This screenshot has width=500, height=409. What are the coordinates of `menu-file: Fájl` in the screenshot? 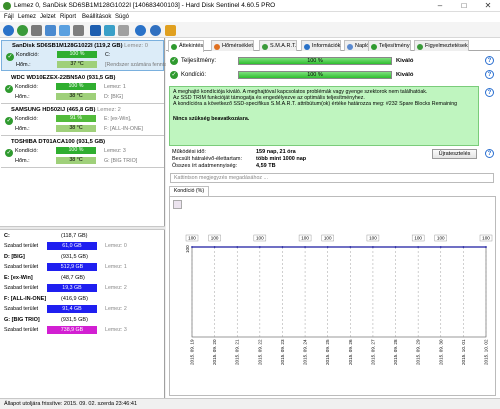 It's located at (9, 17).